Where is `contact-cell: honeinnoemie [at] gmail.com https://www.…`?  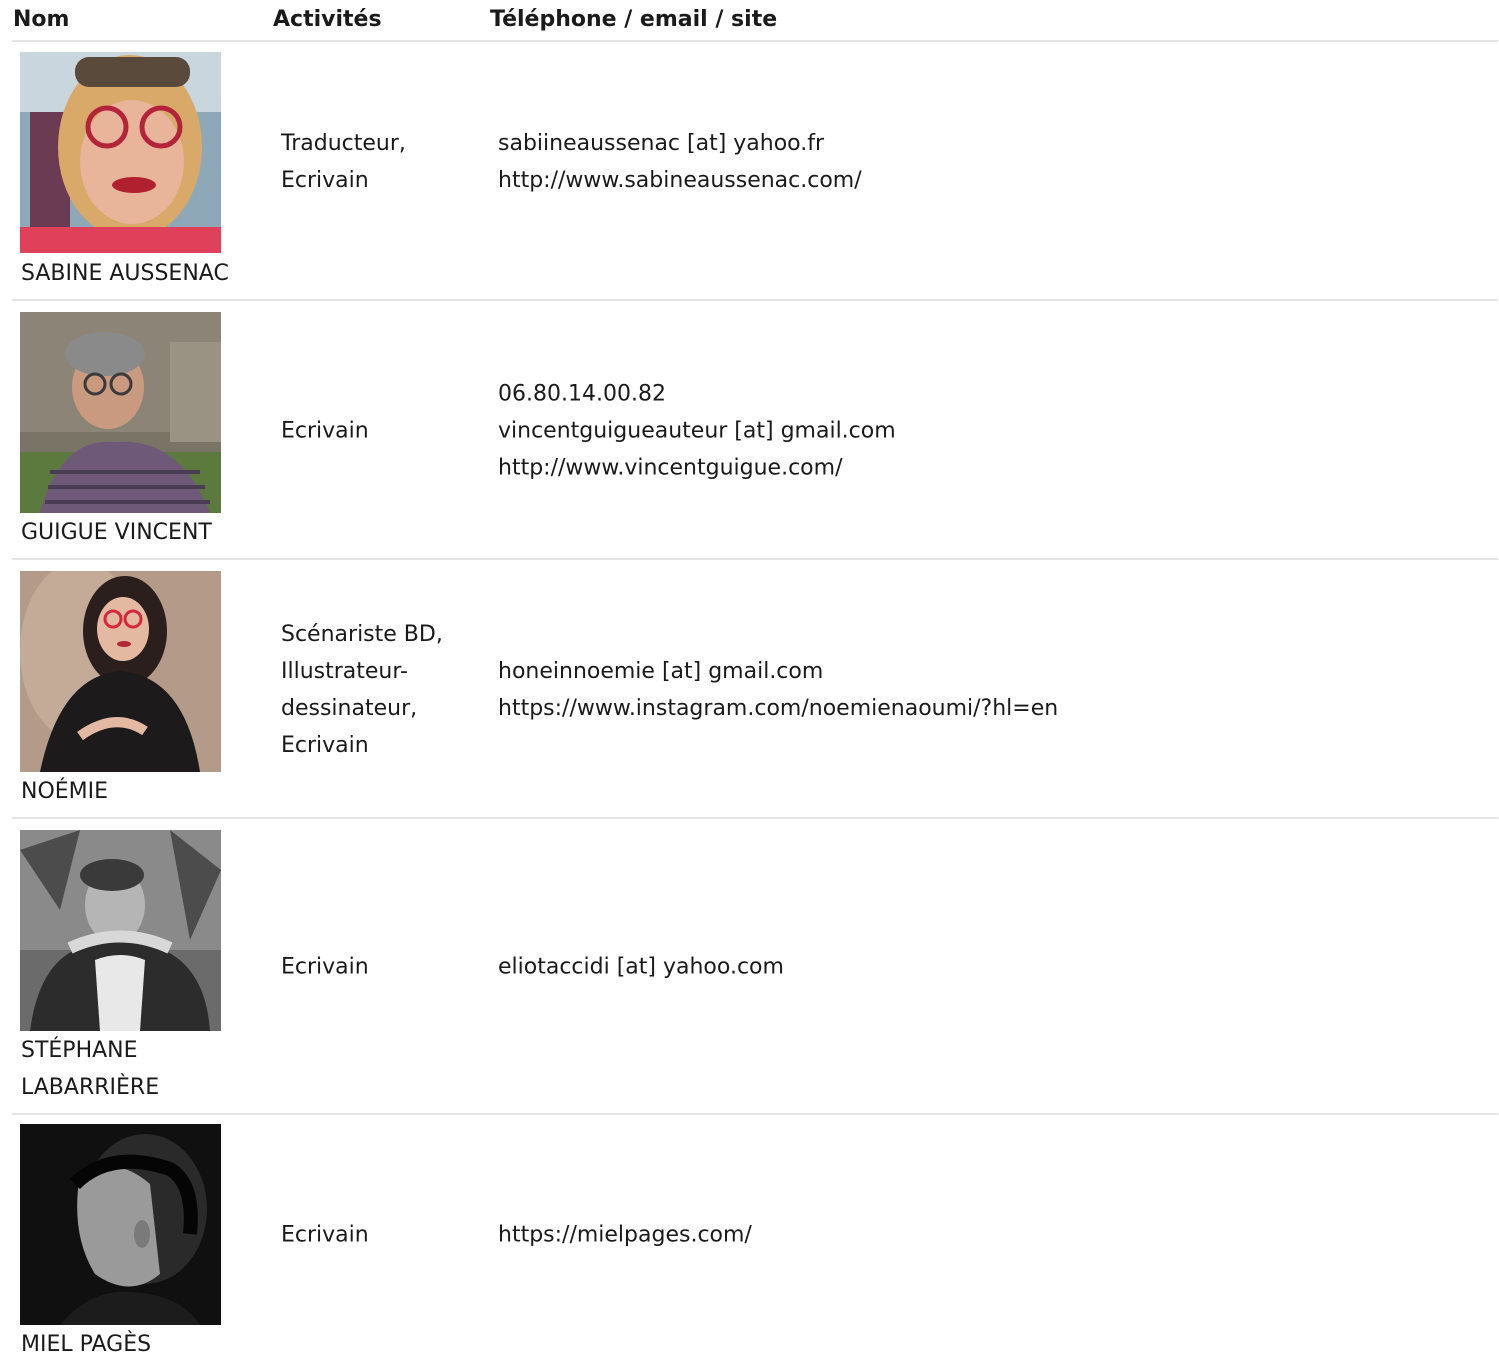
contact-cell: honeinnoemie [at] gmail.com https://www.… is located at coordinates (778, 690).